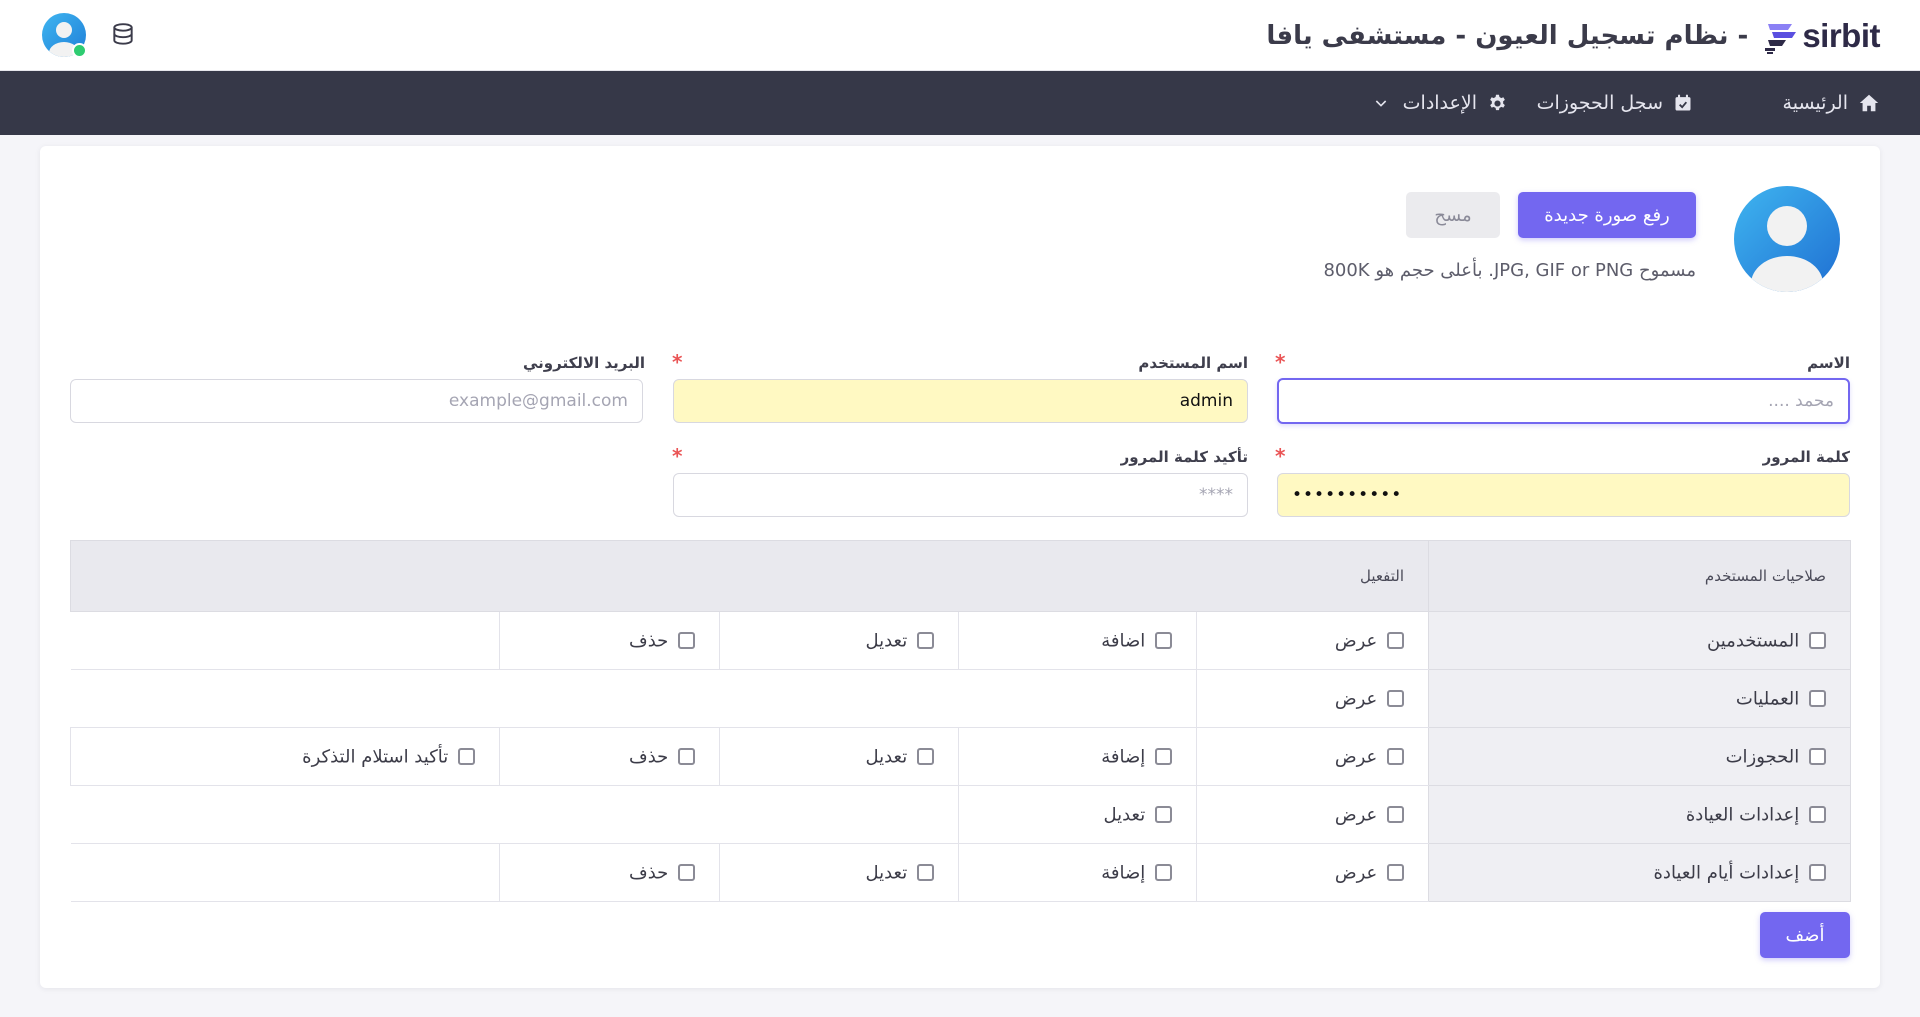  I want to click on nav-settings: الإعدادات, so click(1440, 103).